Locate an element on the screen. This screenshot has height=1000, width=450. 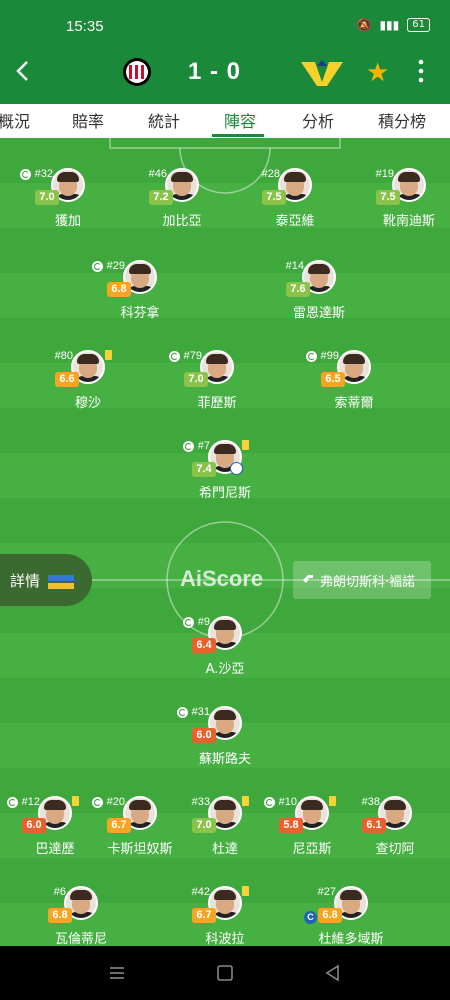
player-name: 杜維多域斯 is located at coordinates (351, 939).